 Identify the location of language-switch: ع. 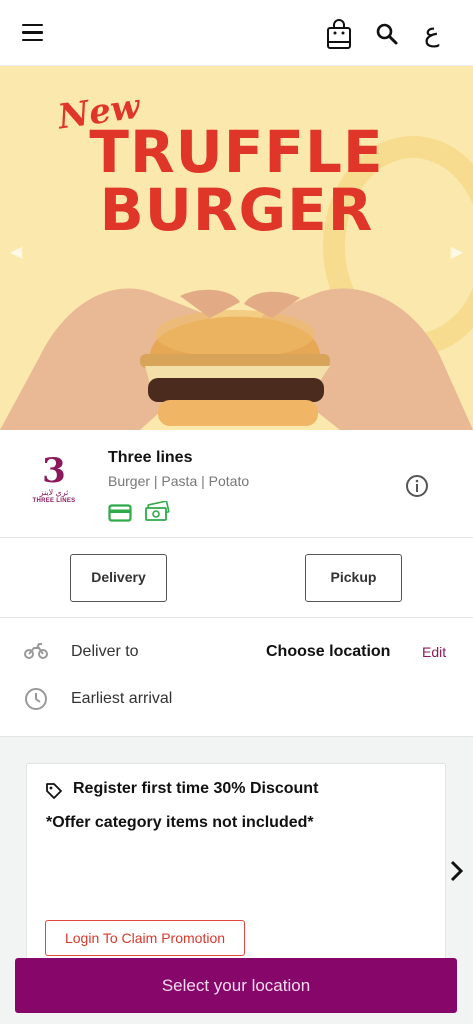
(432, 33).